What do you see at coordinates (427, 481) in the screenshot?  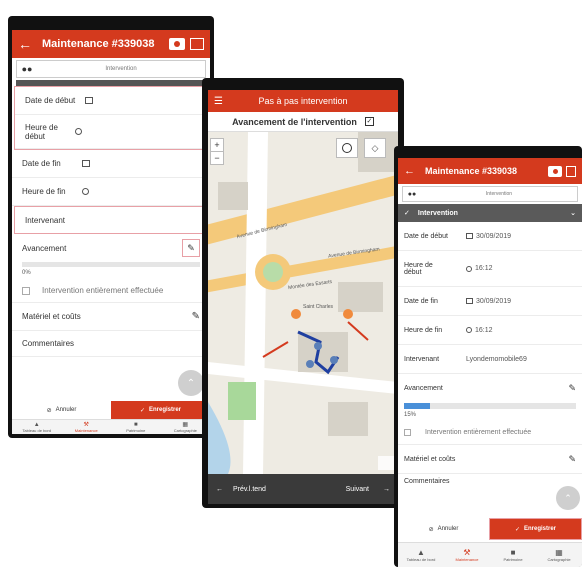 I see `commentaires-label: Commentaires` at bounding box center [427, 481].